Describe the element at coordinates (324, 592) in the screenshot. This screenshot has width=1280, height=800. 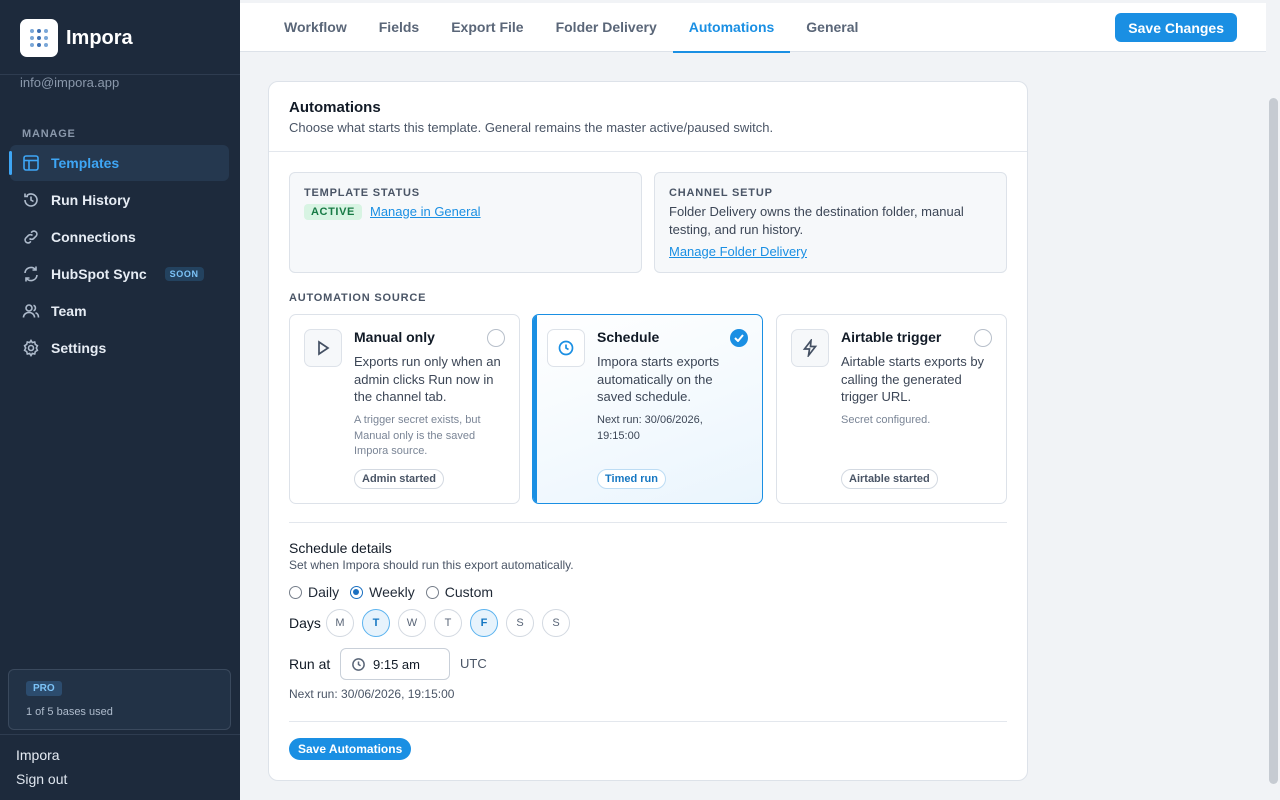
I see `frequency-label: Daily` at that location.